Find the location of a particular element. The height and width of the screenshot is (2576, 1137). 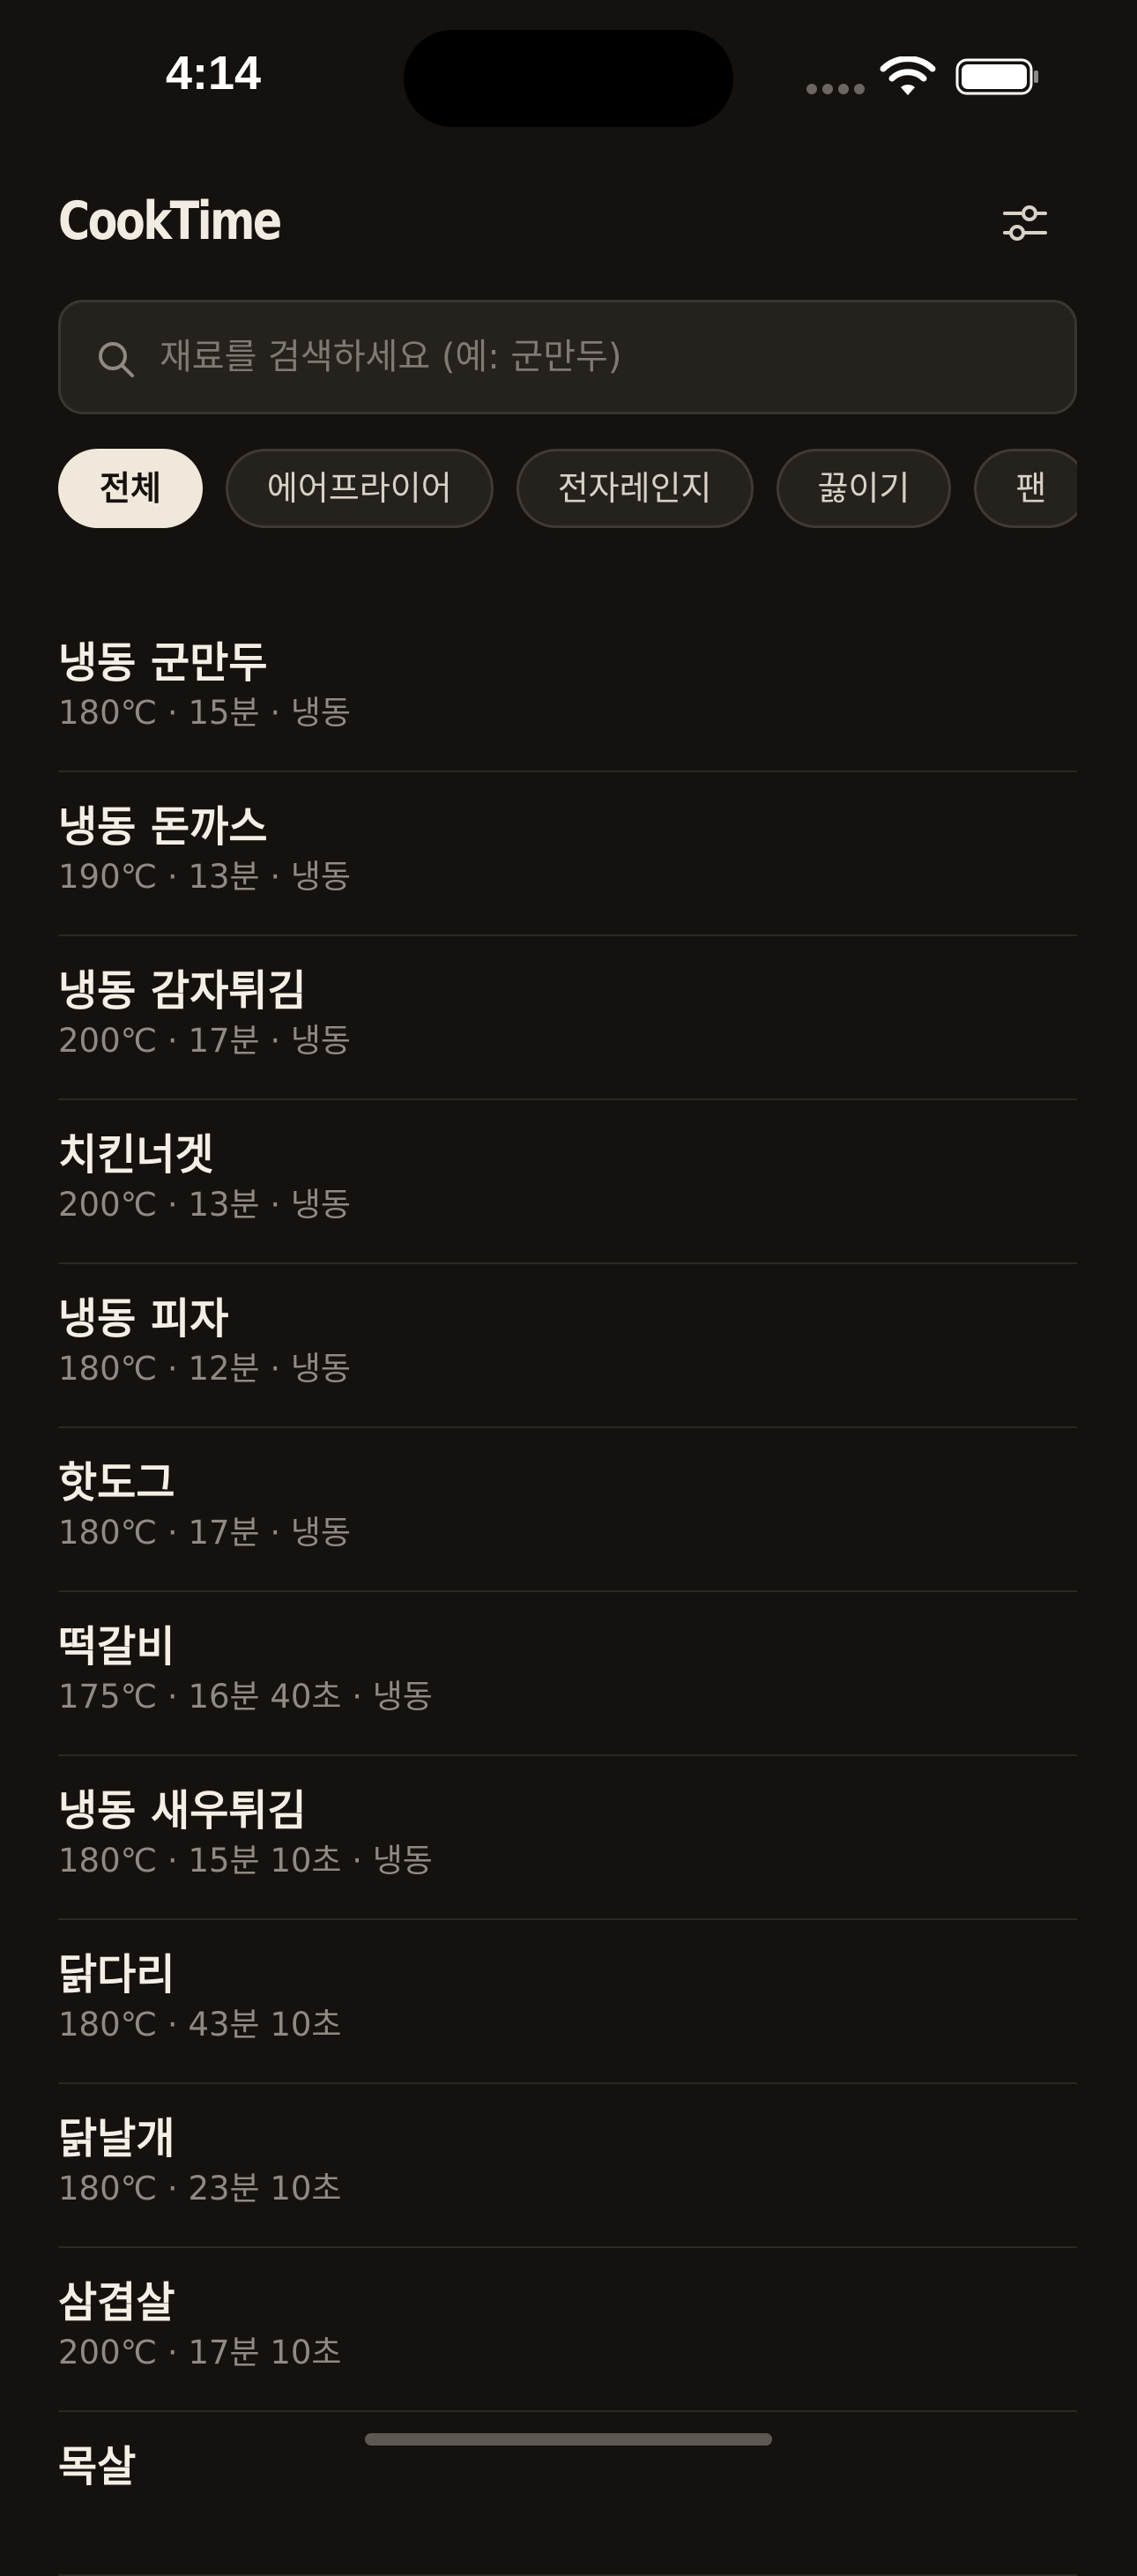

item-name: 냉동 군만두 is located at coordinates (163, 663).